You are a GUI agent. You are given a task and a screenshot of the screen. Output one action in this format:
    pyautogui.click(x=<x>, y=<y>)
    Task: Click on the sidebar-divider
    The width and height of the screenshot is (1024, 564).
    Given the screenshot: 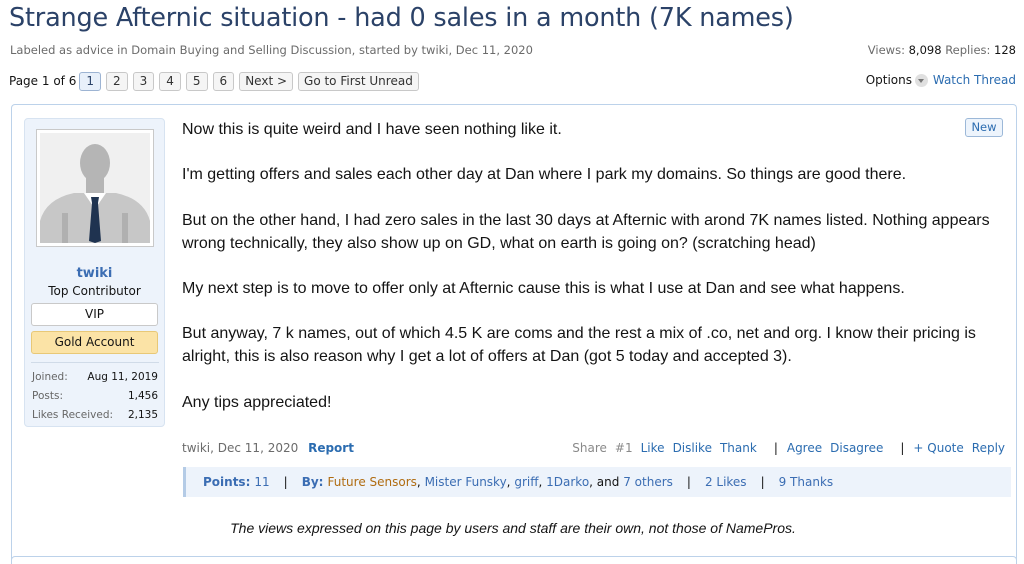 What is the action you would take?
    pyautogui.click(x=95, y=362)
    